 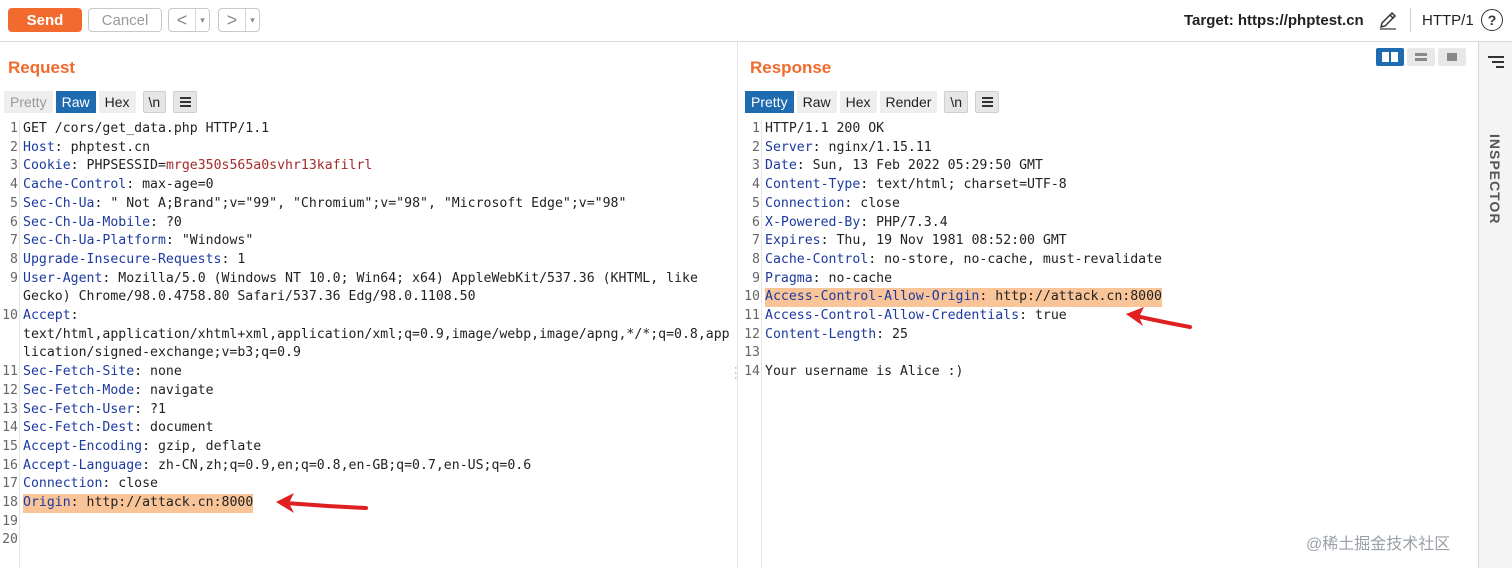 I want to click on line-content: Content-Length: 25, so click(x=836, y=334).